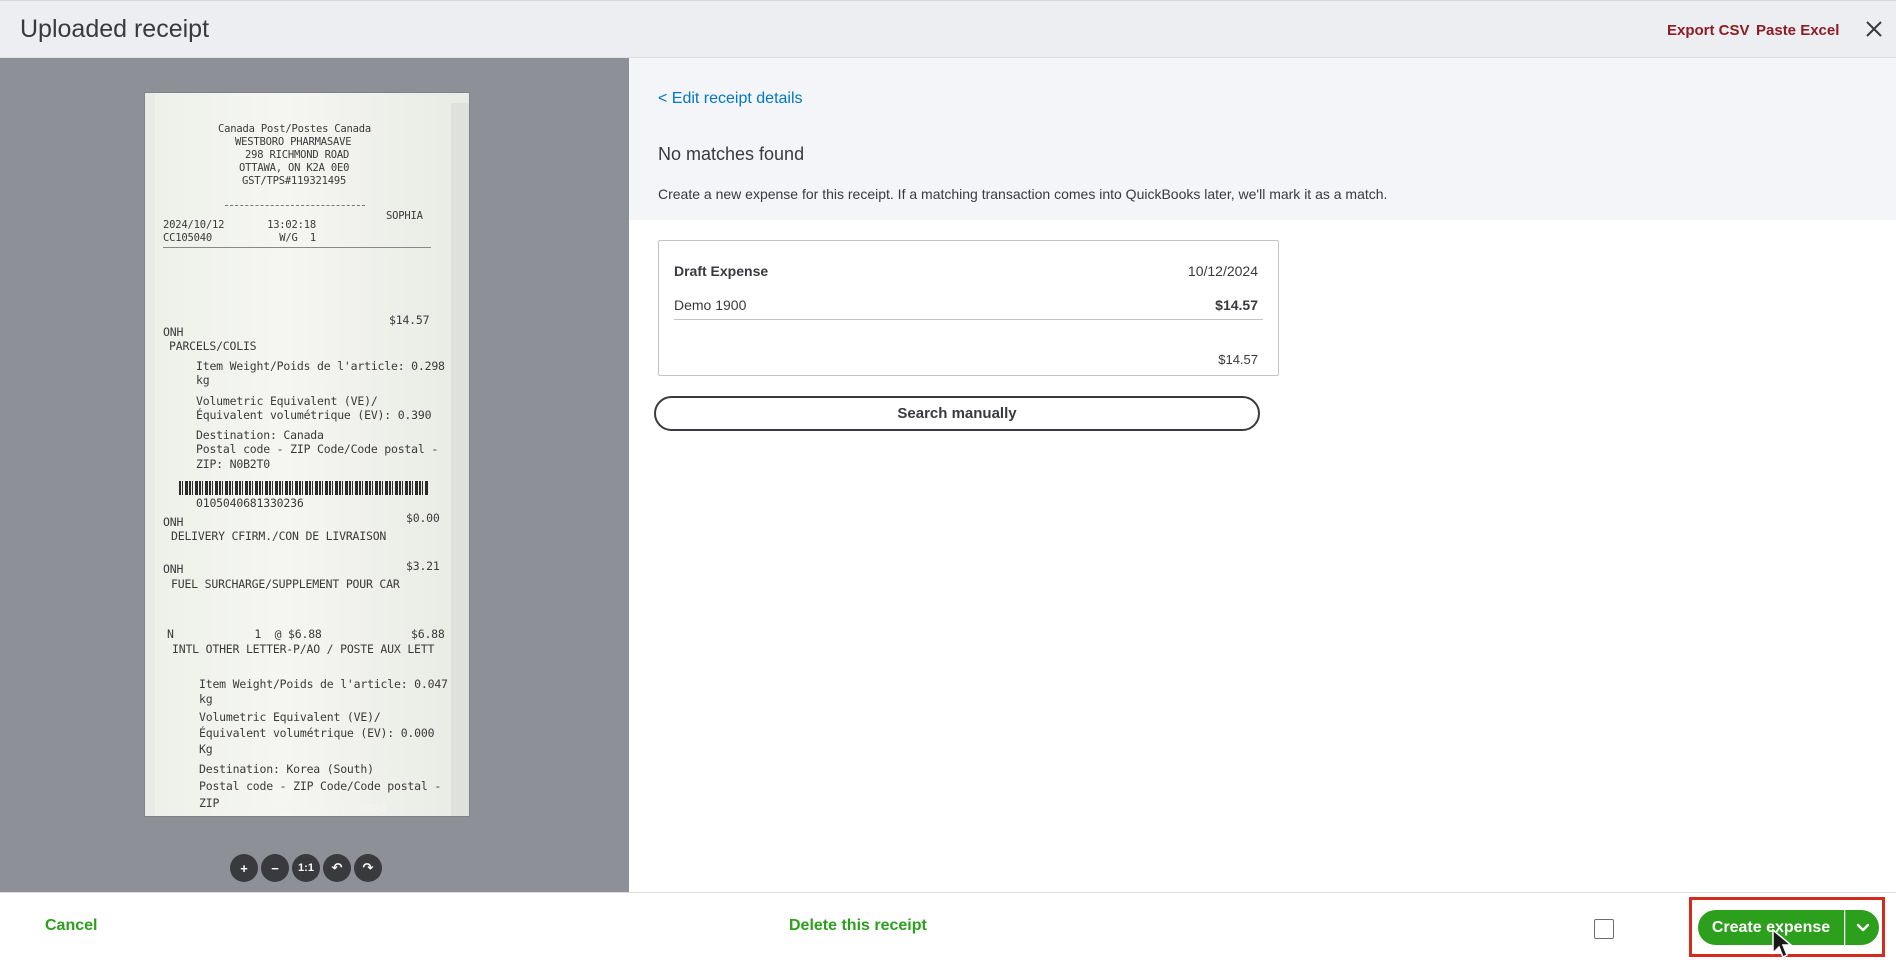 This screenshot has width=1896, height=960. I want to click on receipt-line: SOPHIA, so click(404, 216).